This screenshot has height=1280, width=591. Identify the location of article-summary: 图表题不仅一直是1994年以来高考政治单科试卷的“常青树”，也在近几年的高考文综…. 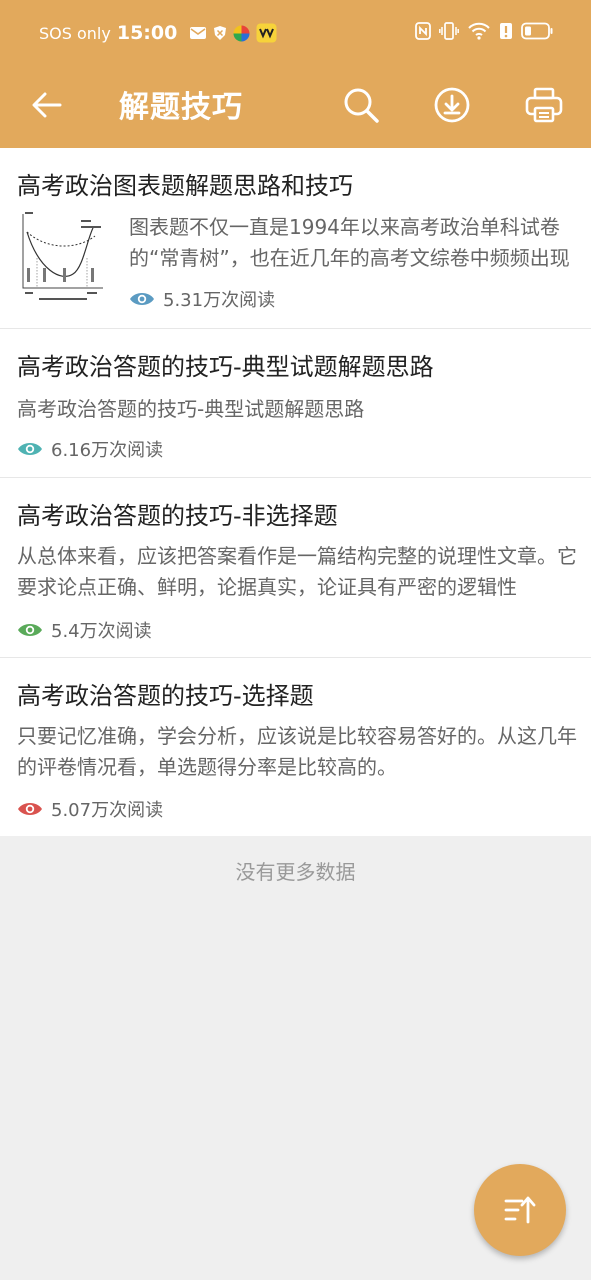
(349, 242).